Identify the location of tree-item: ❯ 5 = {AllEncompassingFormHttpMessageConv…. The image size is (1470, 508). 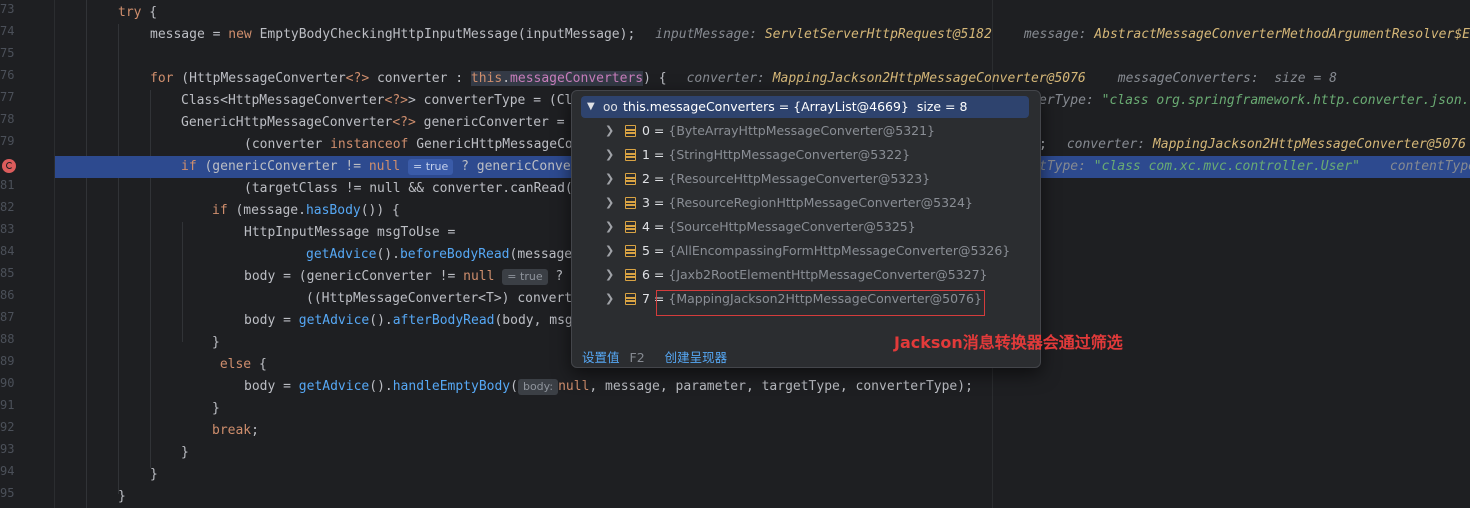
(806, 251).